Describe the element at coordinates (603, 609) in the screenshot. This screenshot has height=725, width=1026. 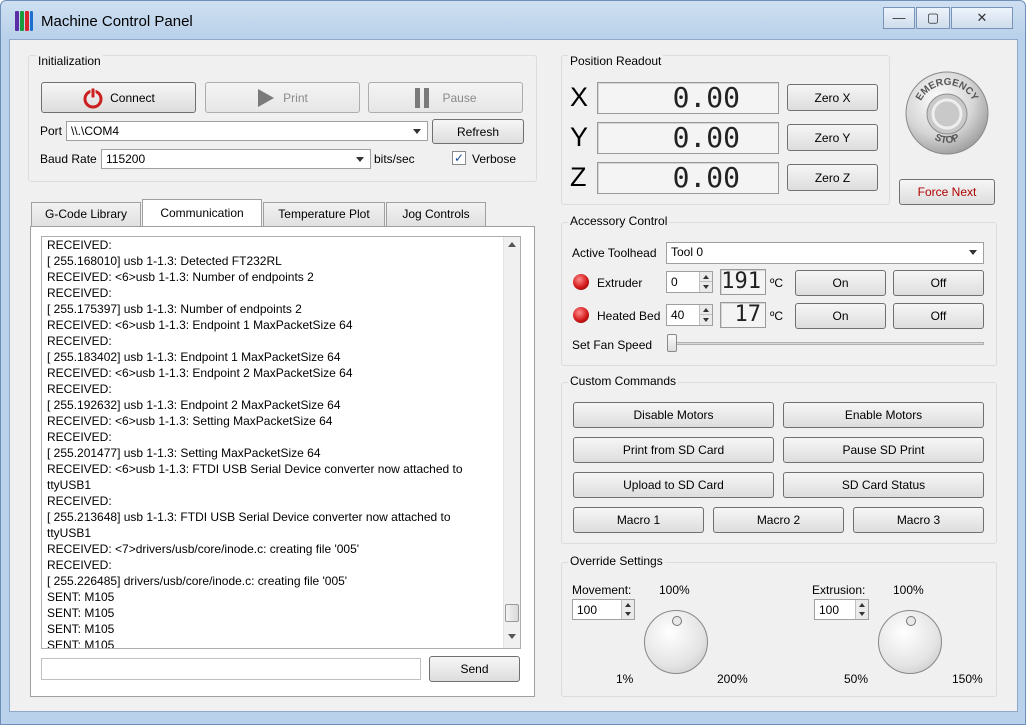
I see `movement-input: 100` at that location.